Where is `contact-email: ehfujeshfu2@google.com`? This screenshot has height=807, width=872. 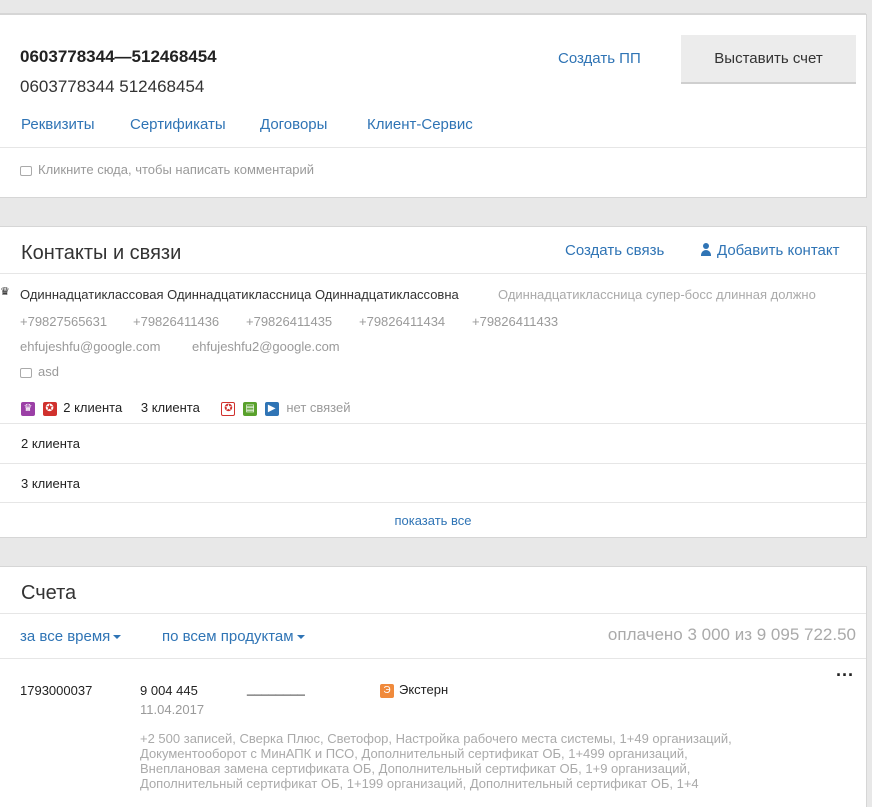 contact-email: ehfujeshfu2@google.com is located at coordinates (266, 346).